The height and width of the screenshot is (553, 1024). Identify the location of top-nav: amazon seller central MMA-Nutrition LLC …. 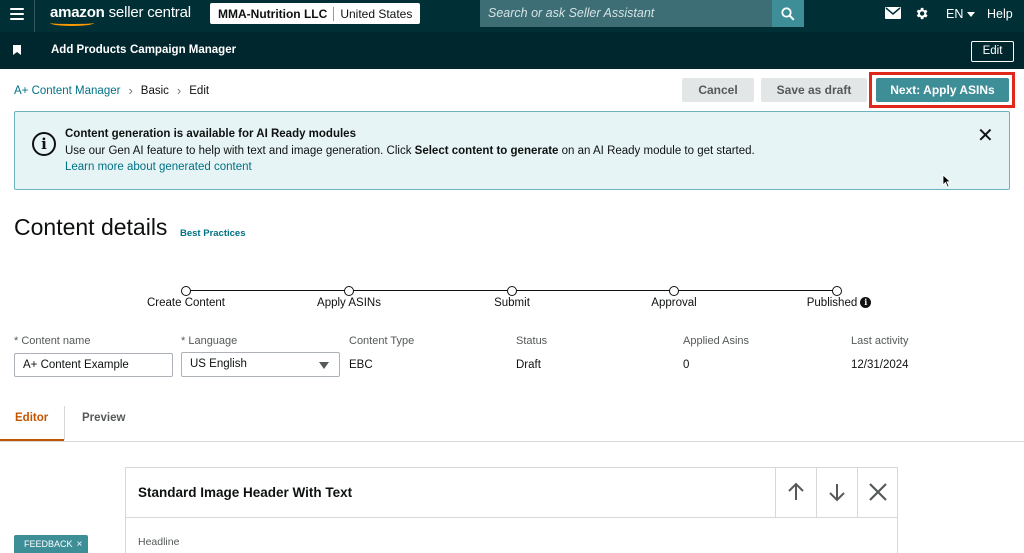
(512, 16).